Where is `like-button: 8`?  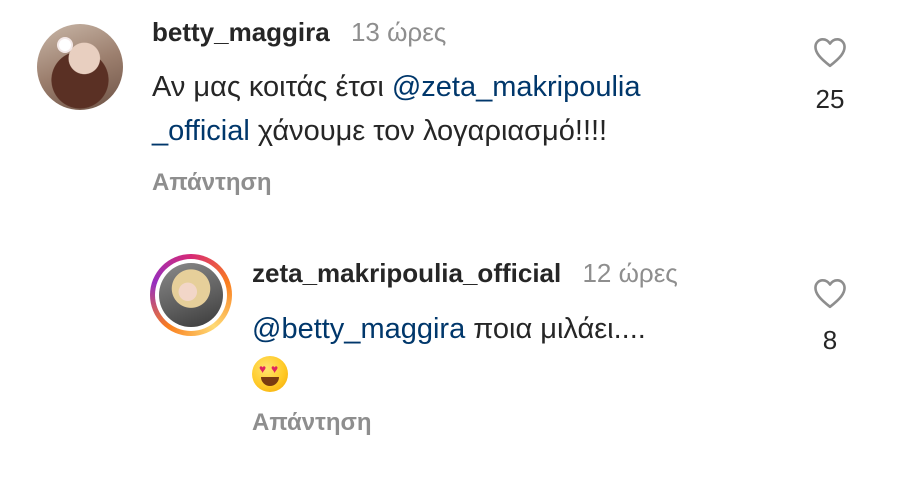
like-button: 8 is located at coordinates (830, 316).